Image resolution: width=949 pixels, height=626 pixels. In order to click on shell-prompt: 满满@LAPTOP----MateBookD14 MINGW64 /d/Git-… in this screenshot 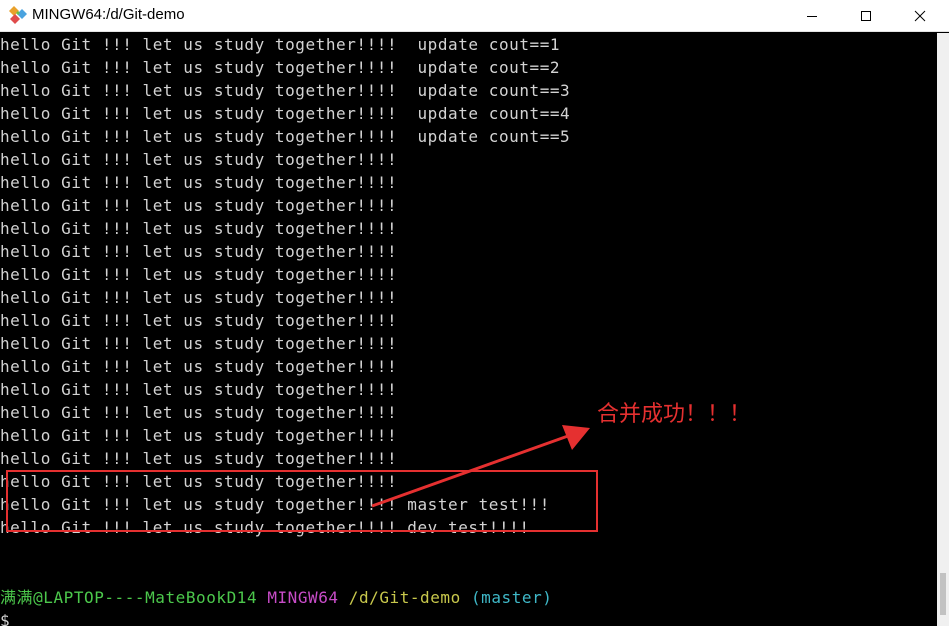, I will do `click(276, 597)`.